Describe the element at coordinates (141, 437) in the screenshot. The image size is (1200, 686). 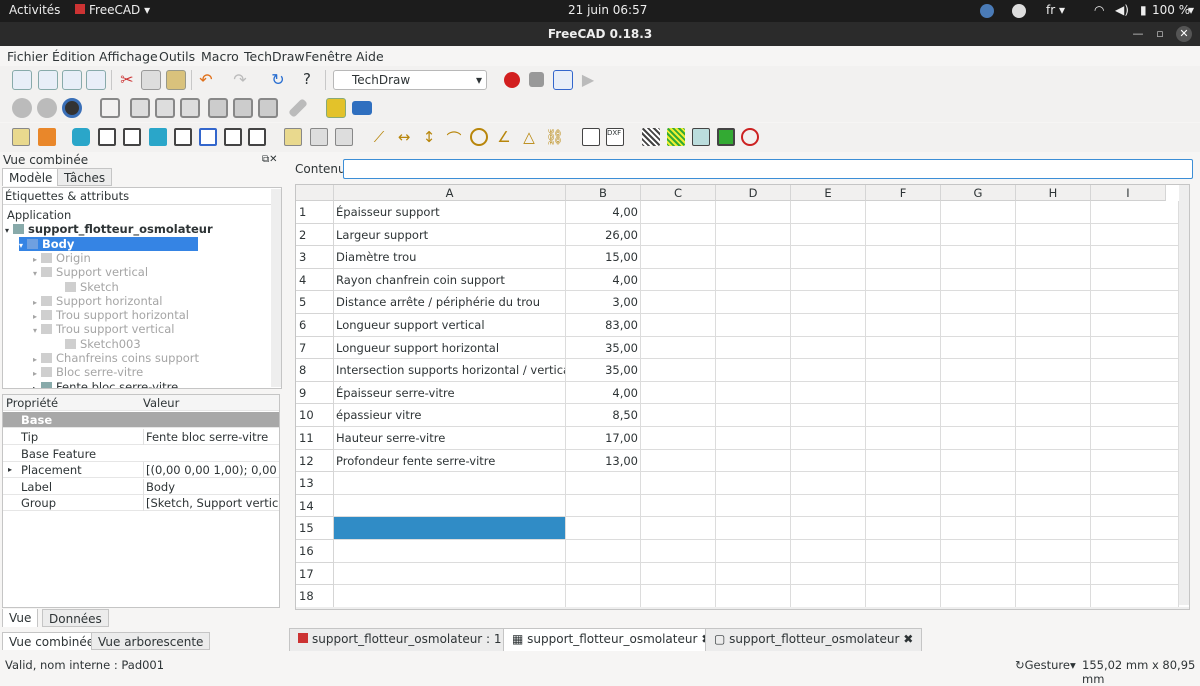
I see `property-row: Tip Fente bloc serre-vitre` at that location.